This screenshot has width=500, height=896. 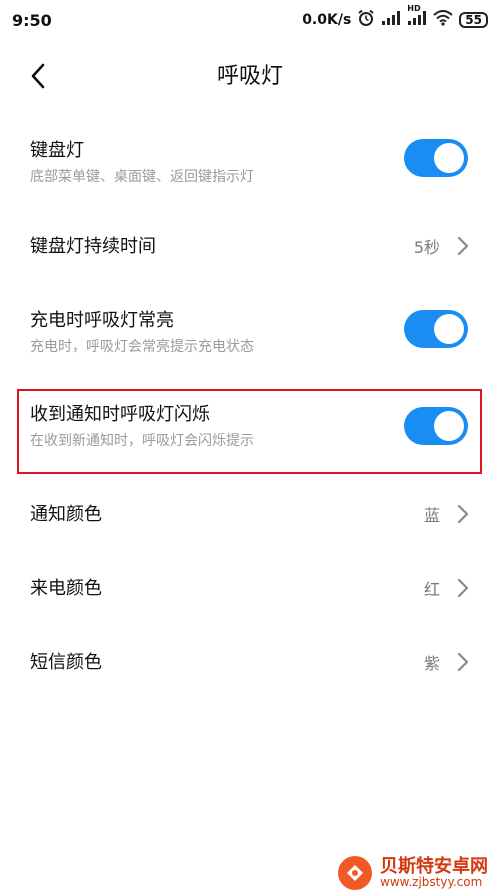 I want to click on row-title: 键盘灯持续时间, so click(x=93, y=246).